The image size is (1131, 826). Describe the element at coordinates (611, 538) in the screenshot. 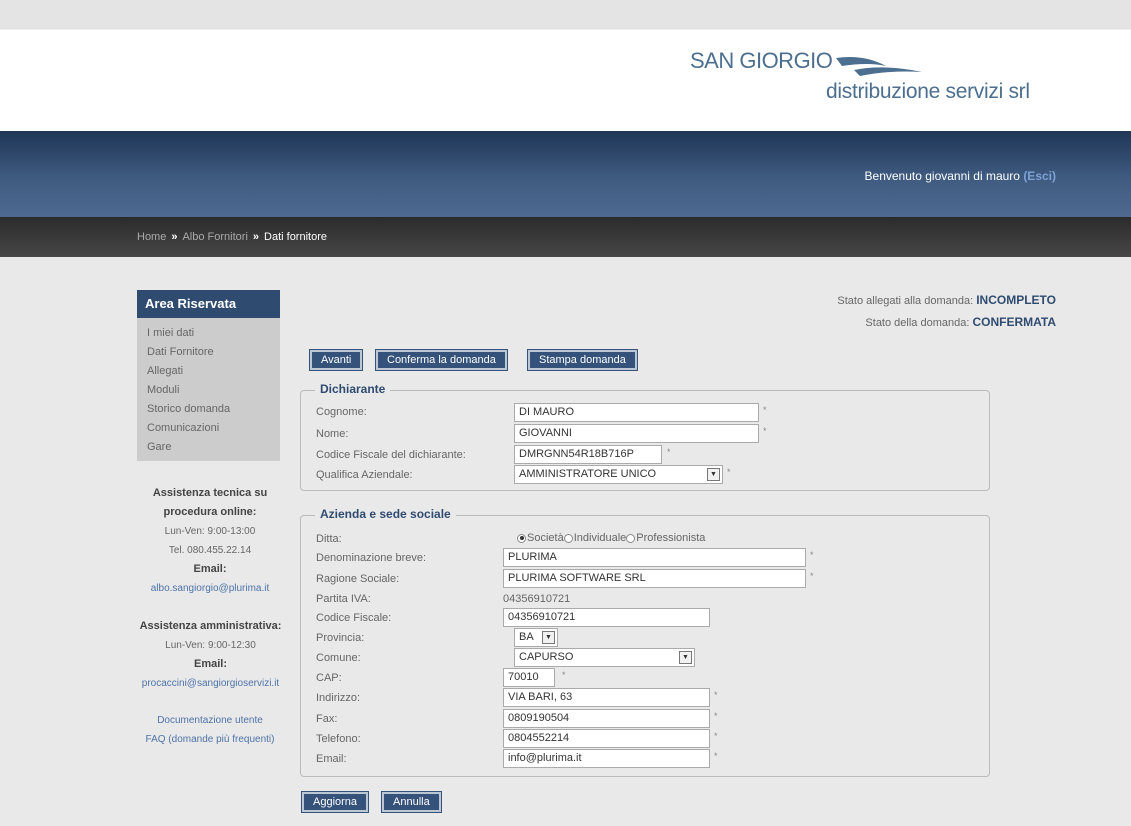

I see `ditta-radio-group: Società Individuale Professionista` at that location.